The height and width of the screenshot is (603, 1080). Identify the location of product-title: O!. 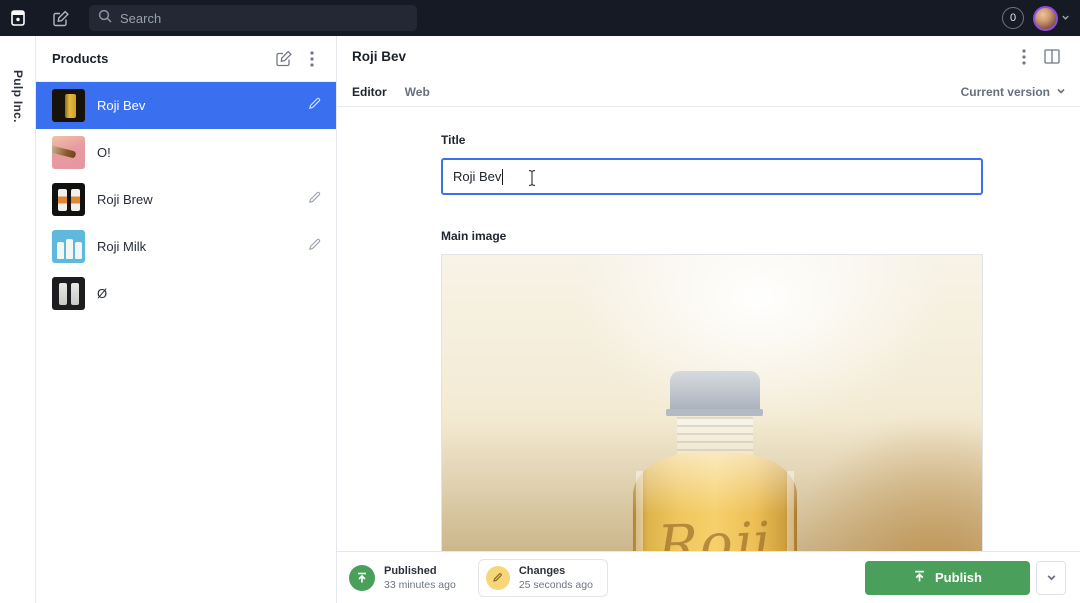
(104, 152).